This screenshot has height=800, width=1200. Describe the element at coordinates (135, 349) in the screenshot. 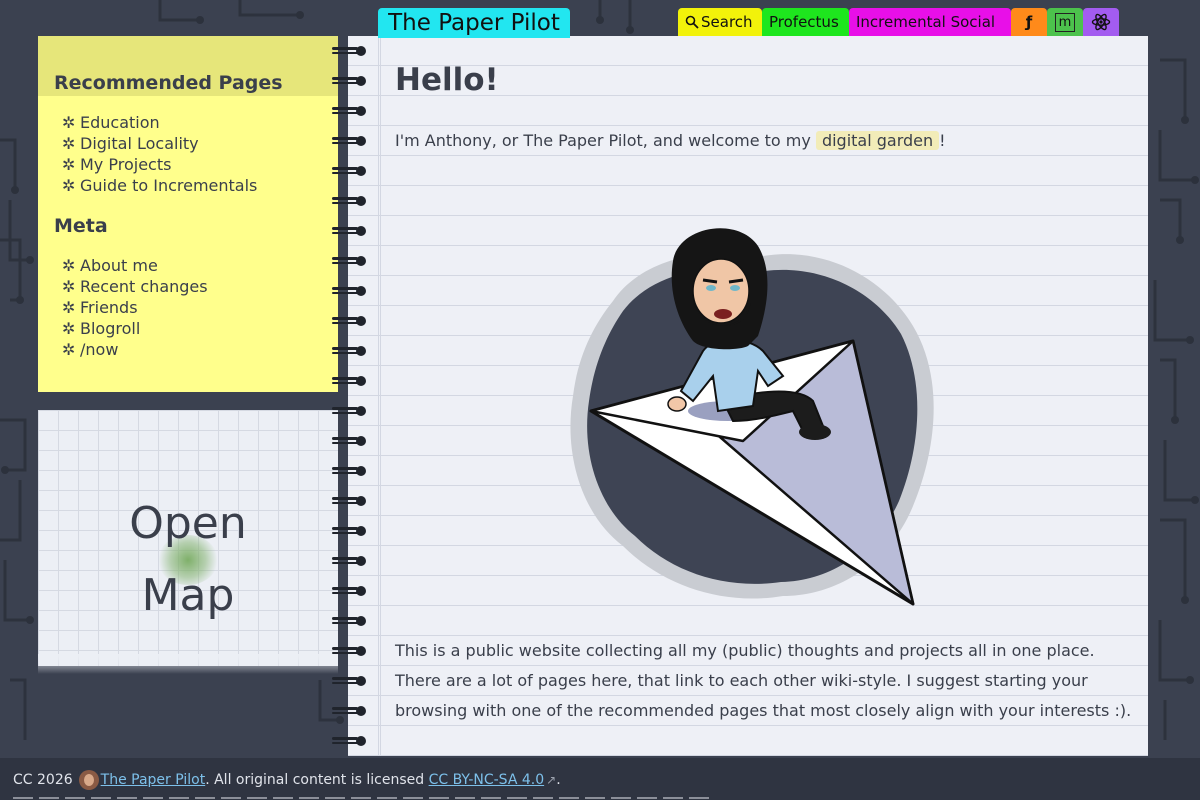

I see `meta-item-now: ✲/now` at that location.